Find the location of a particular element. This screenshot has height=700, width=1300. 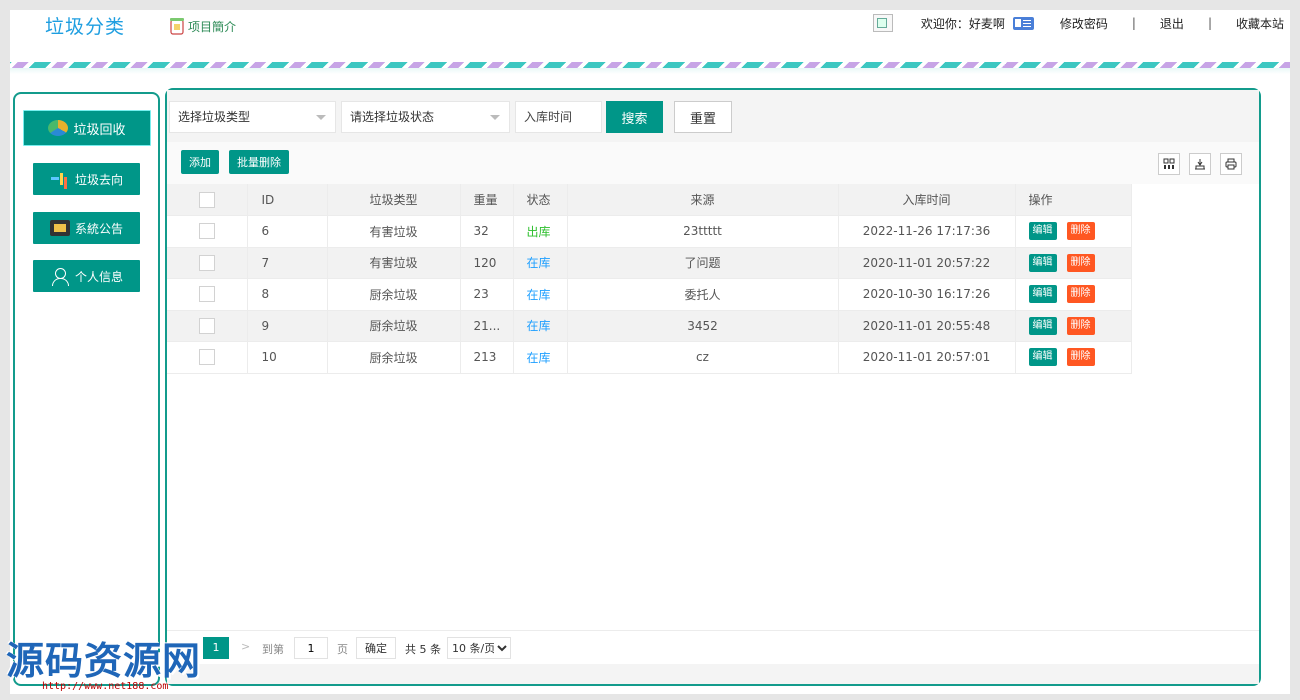

col-actions: 操作 is located at coordinates (1073, 200).